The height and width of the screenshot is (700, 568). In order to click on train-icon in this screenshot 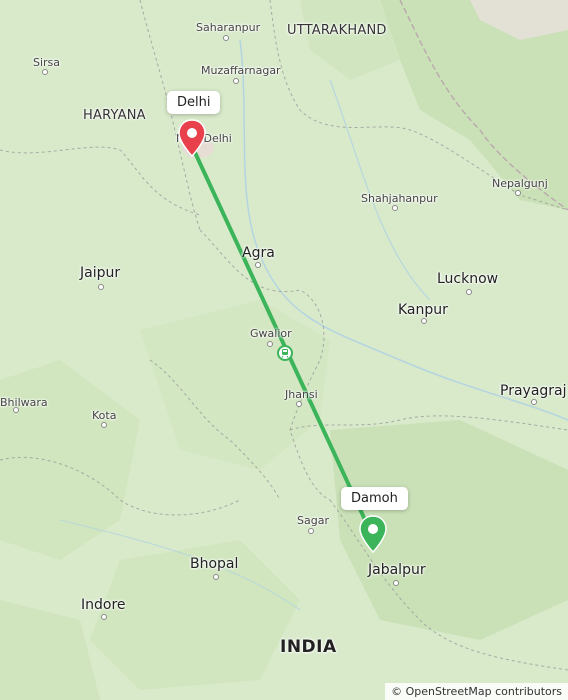, I will do `click(285, 353)`.